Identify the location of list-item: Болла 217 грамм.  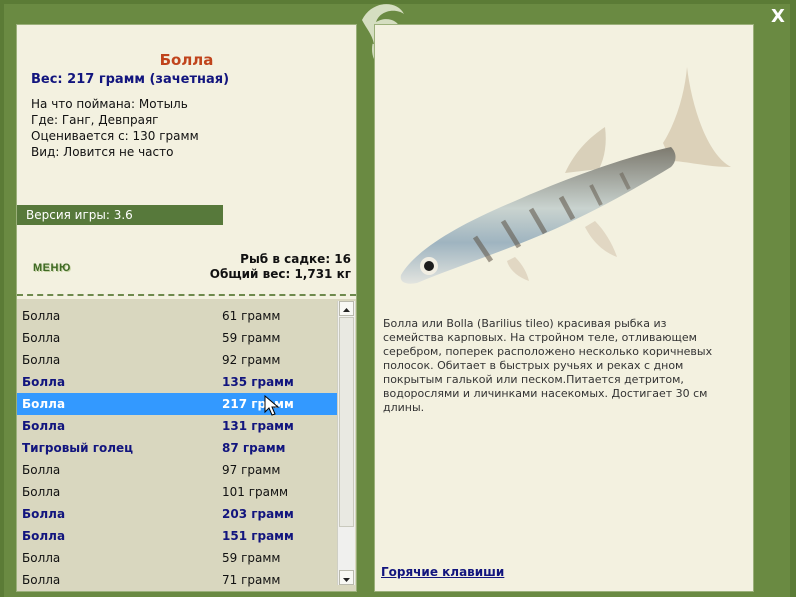
(177, 404).